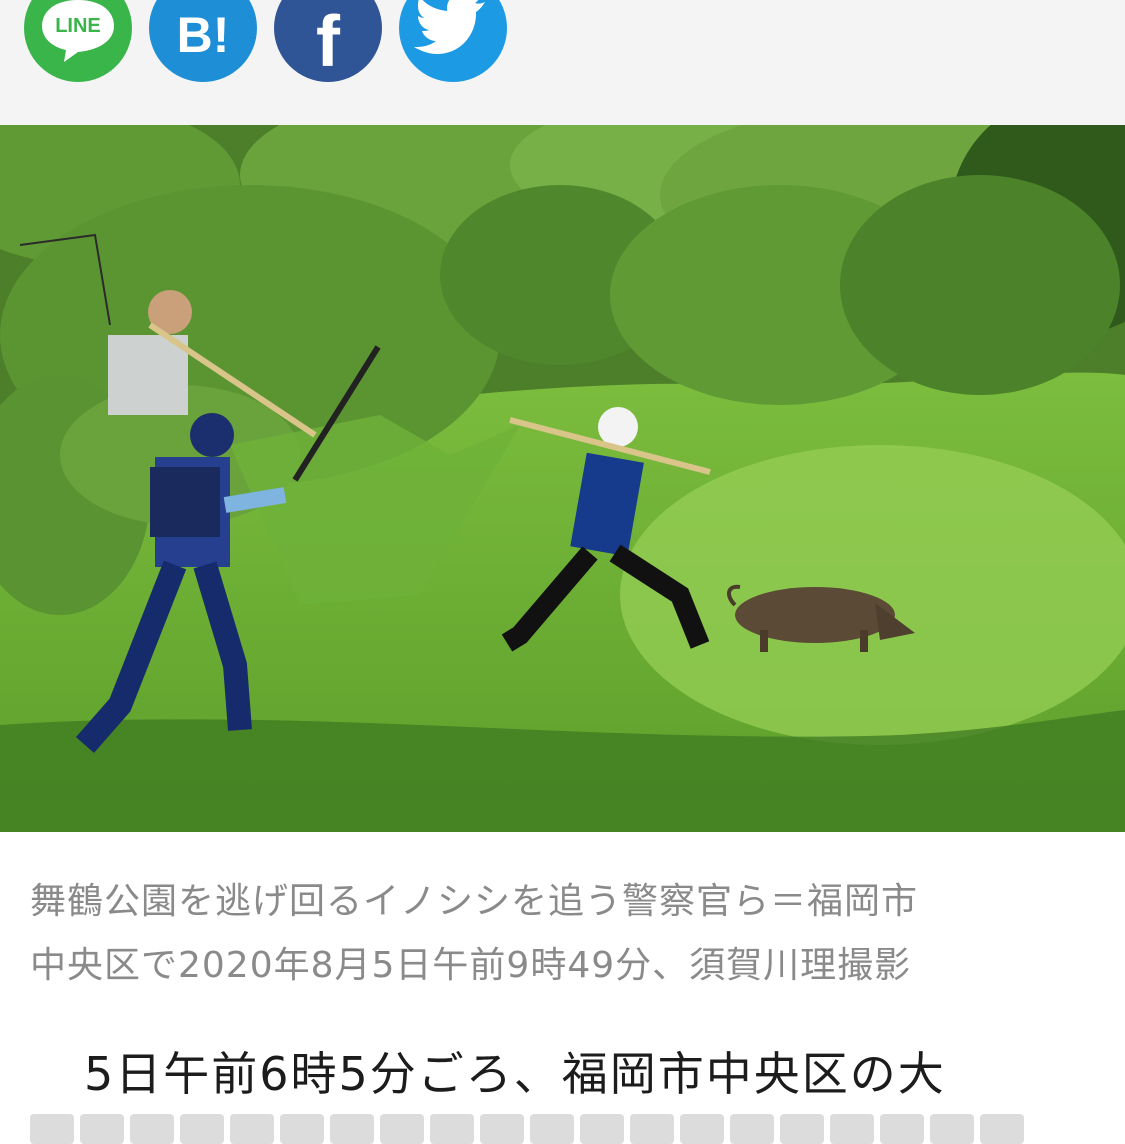 The height and width of the screenshot is (1144, 1125). I want to click on hatena-label: B!, so click(203, 35).